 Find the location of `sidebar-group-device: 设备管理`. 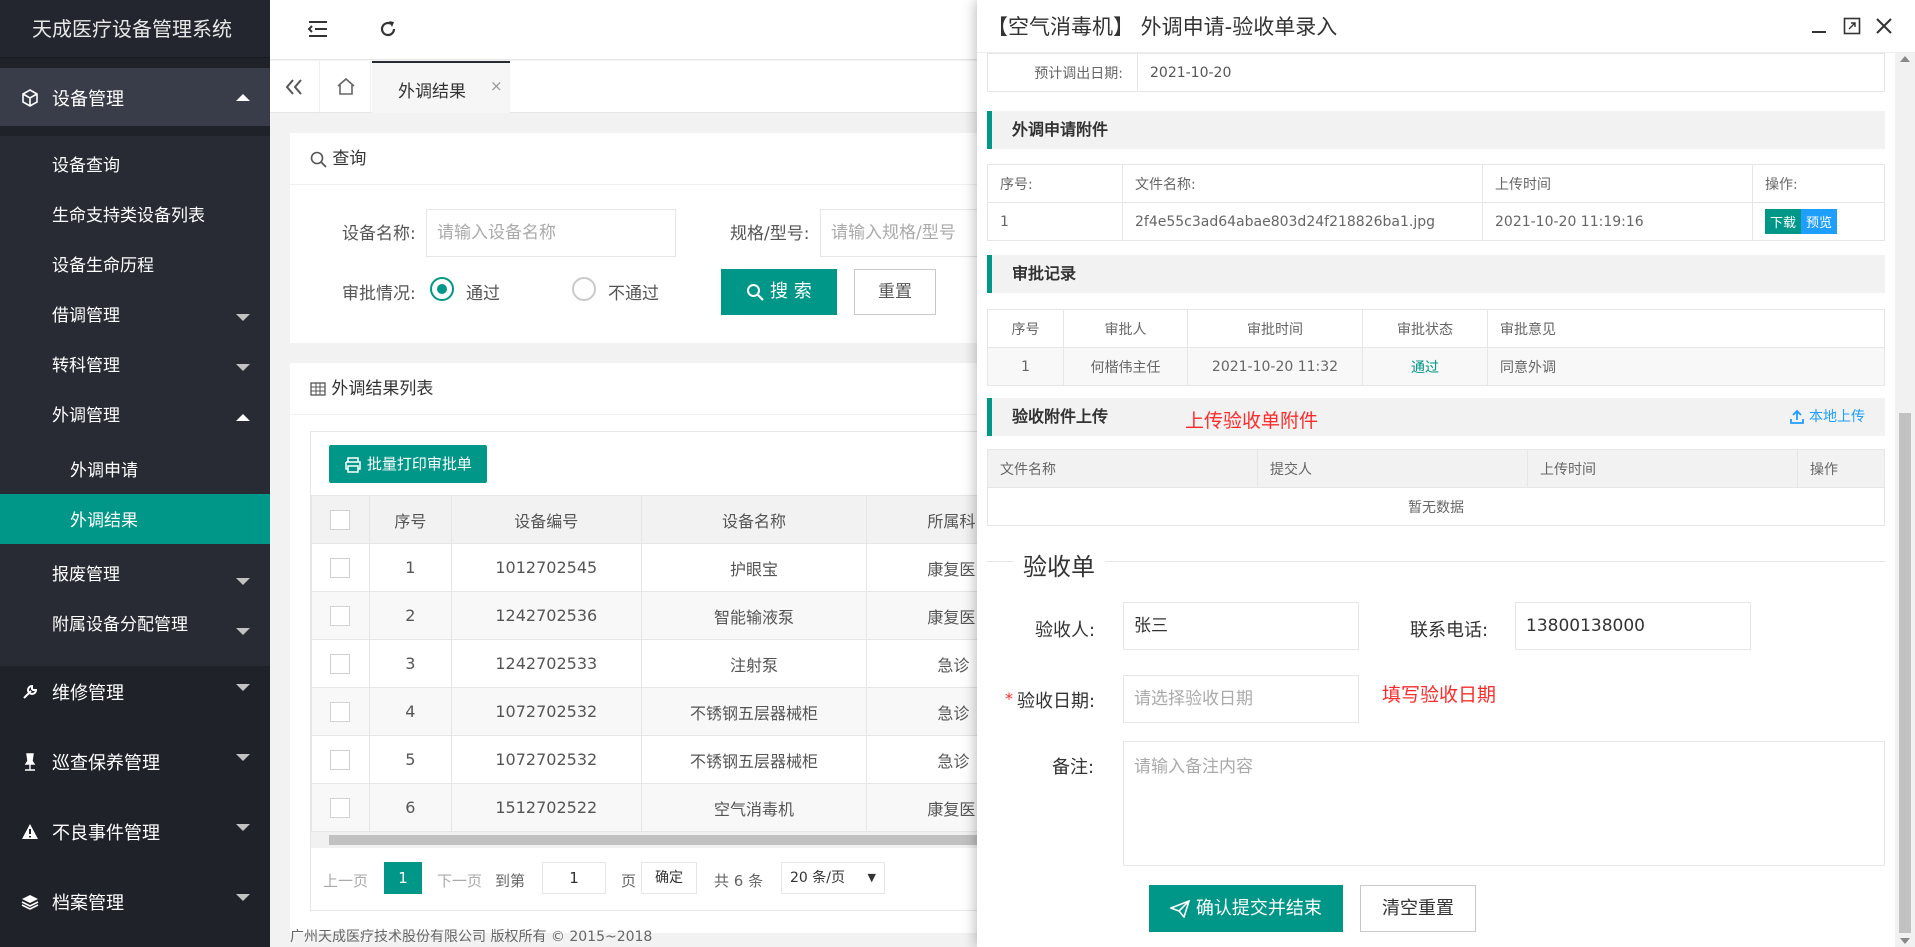

sidebar-group-device: 设备管理 is located at coordinates (135, 97).